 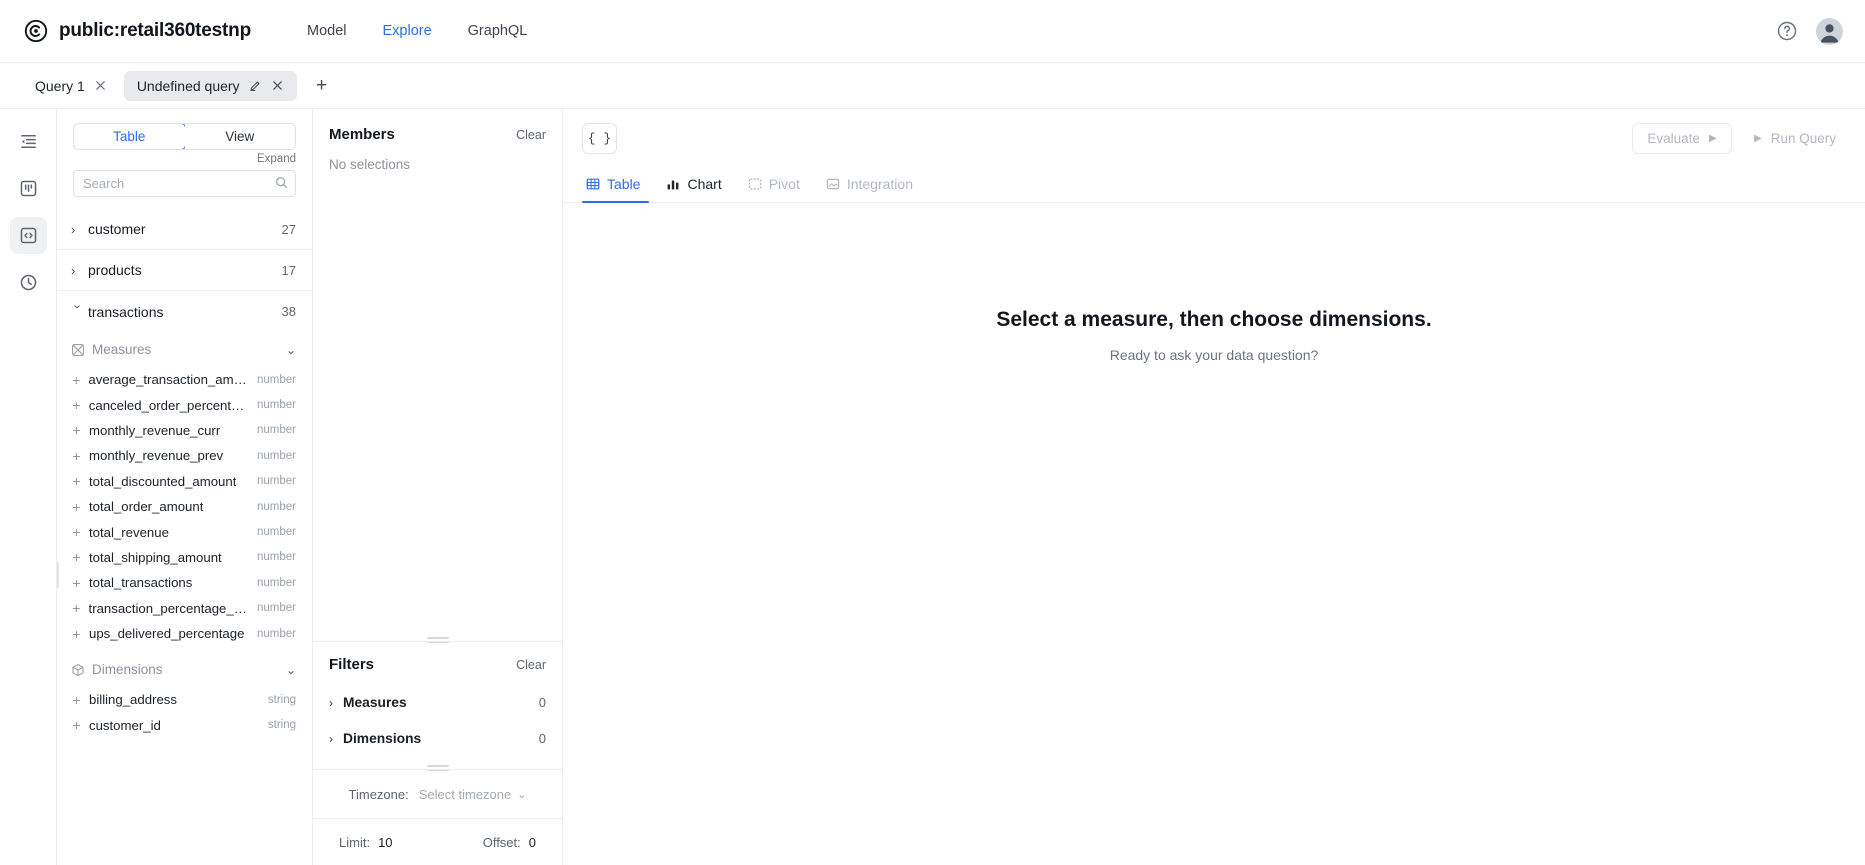 I want to click on evaluate-label: Evaluate, so click(x=1673, y=138).